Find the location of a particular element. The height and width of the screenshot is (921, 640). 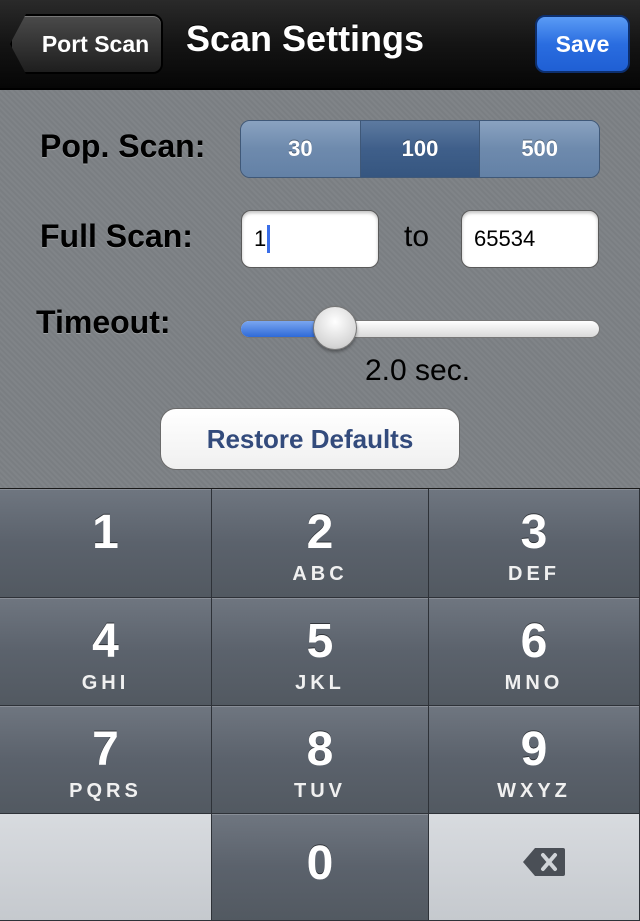

key-letters: TUV is located at coordinates (320, 791).